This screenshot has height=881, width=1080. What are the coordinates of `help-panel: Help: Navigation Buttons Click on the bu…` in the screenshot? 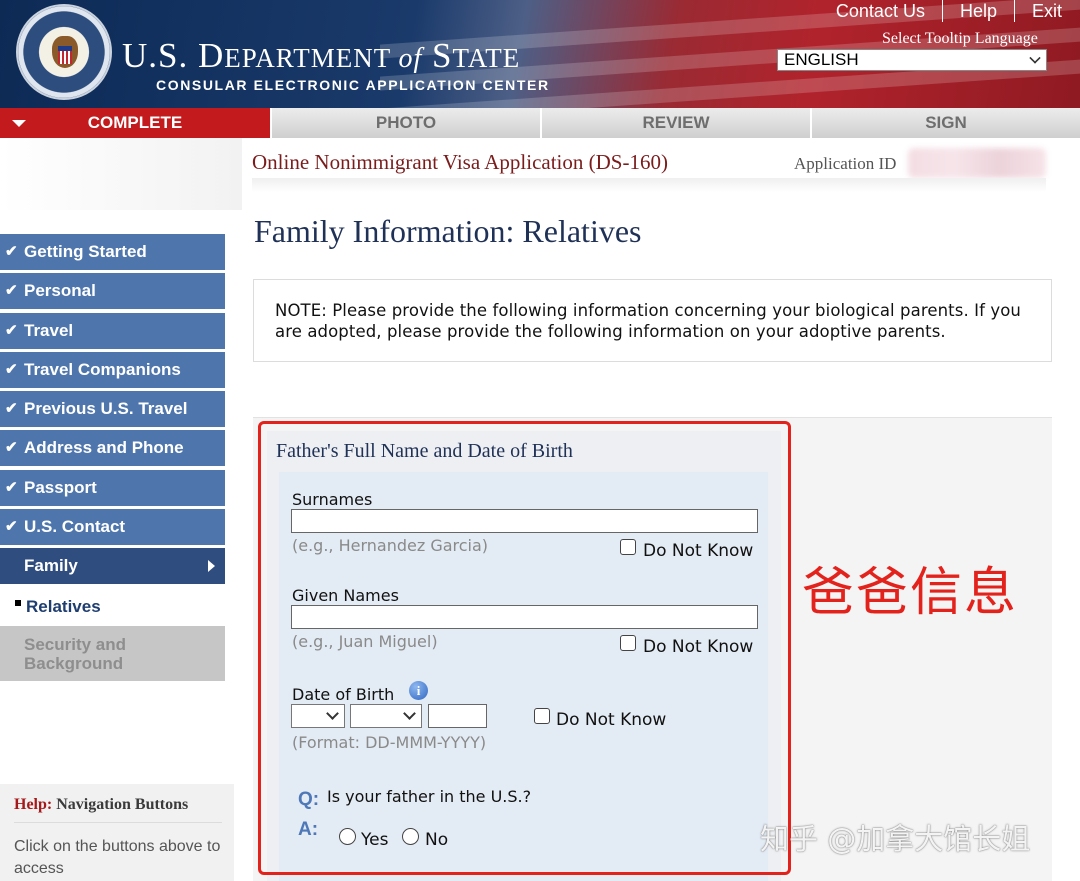 It's located at (117, 832).